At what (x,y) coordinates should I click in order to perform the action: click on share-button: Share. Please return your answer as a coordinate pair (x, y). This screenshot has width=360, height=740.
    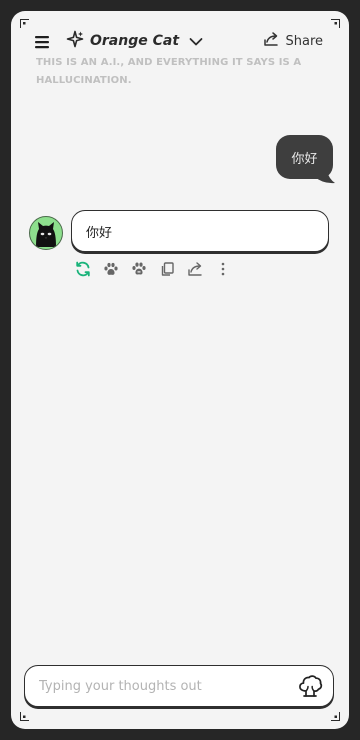
    Looking at the image, I should click on (293, 41).